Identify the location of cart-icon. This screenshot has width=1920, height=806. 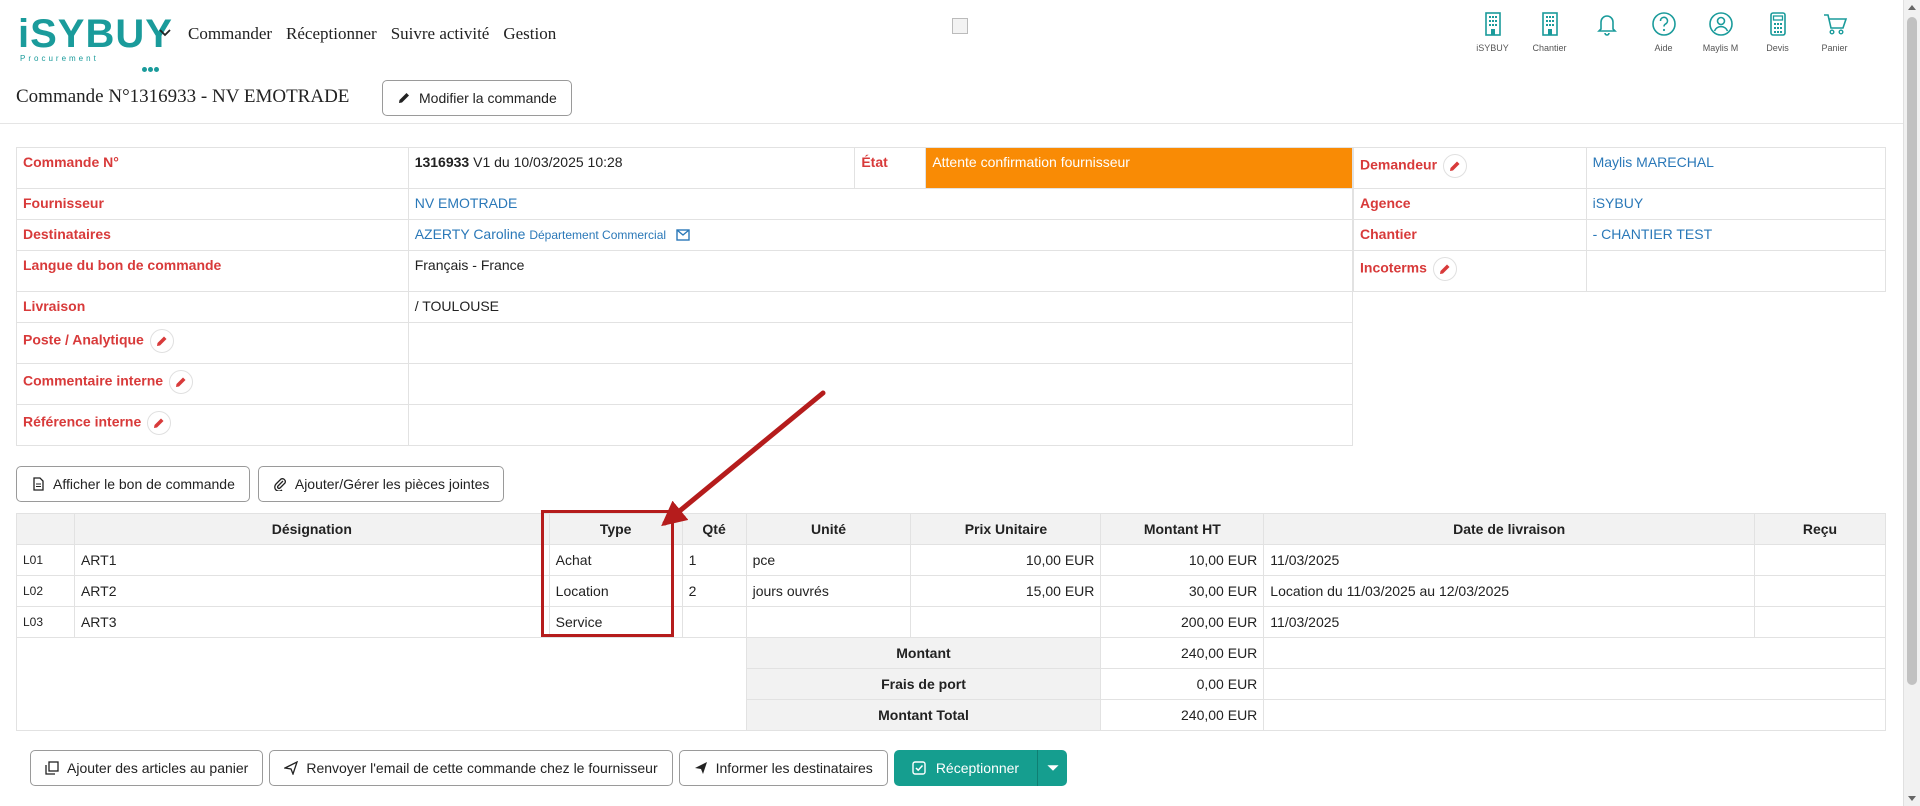
(1835, 24).